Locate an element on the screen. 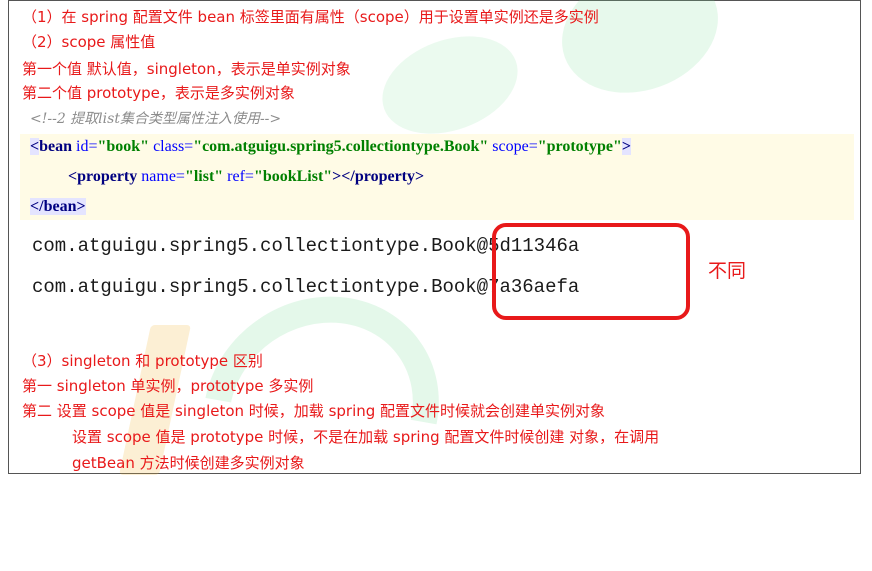 The image size is (872, 571). code-bean-close-line: </bean> is located at coordinates (58, 207).